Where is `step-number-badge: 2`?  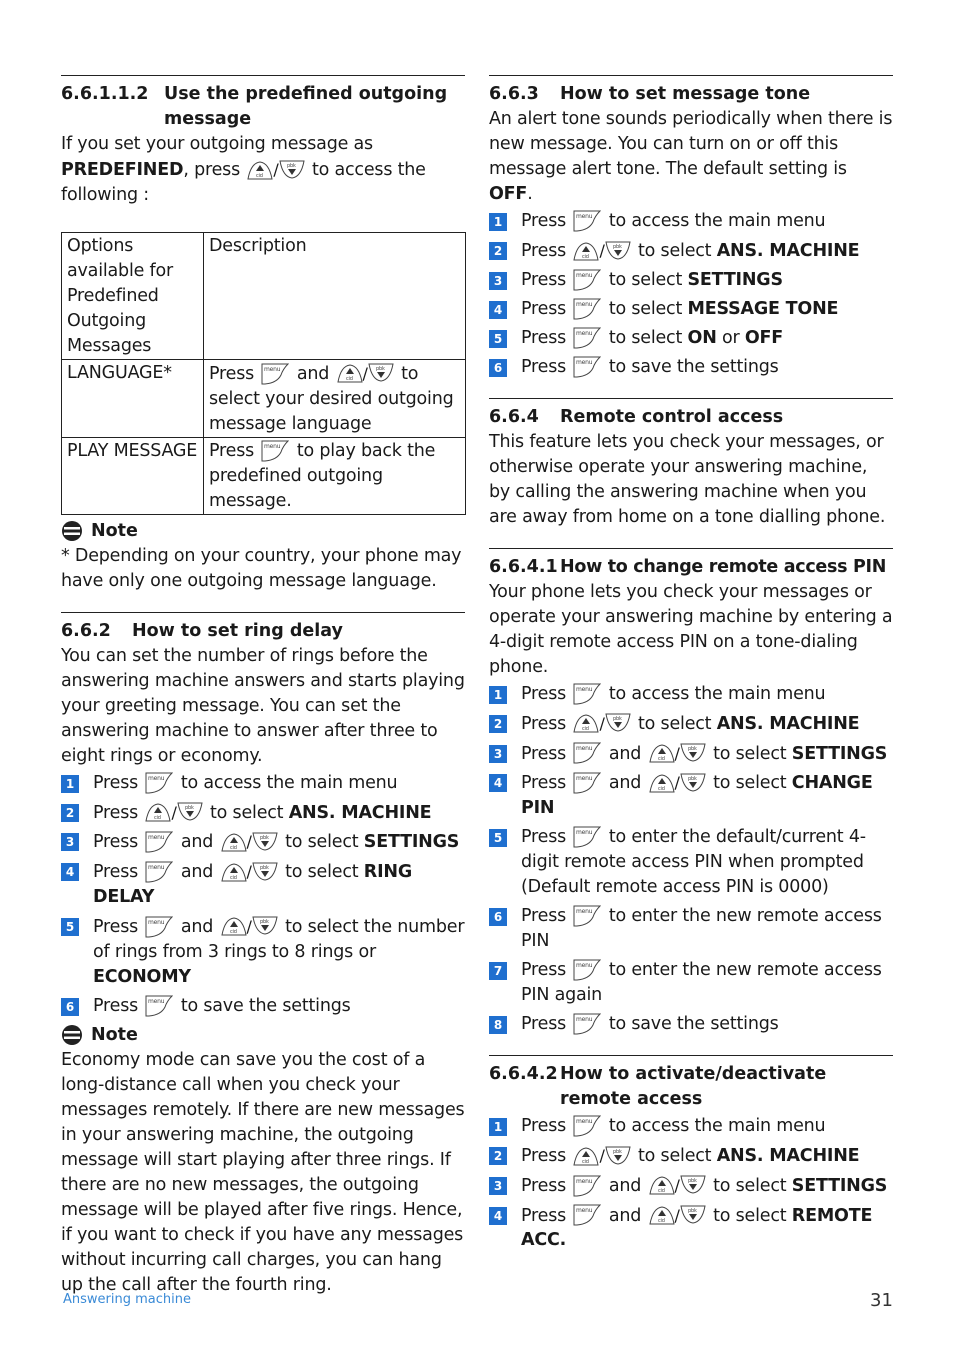 step-number-badge: 2 is located at coordinates (498, 723).